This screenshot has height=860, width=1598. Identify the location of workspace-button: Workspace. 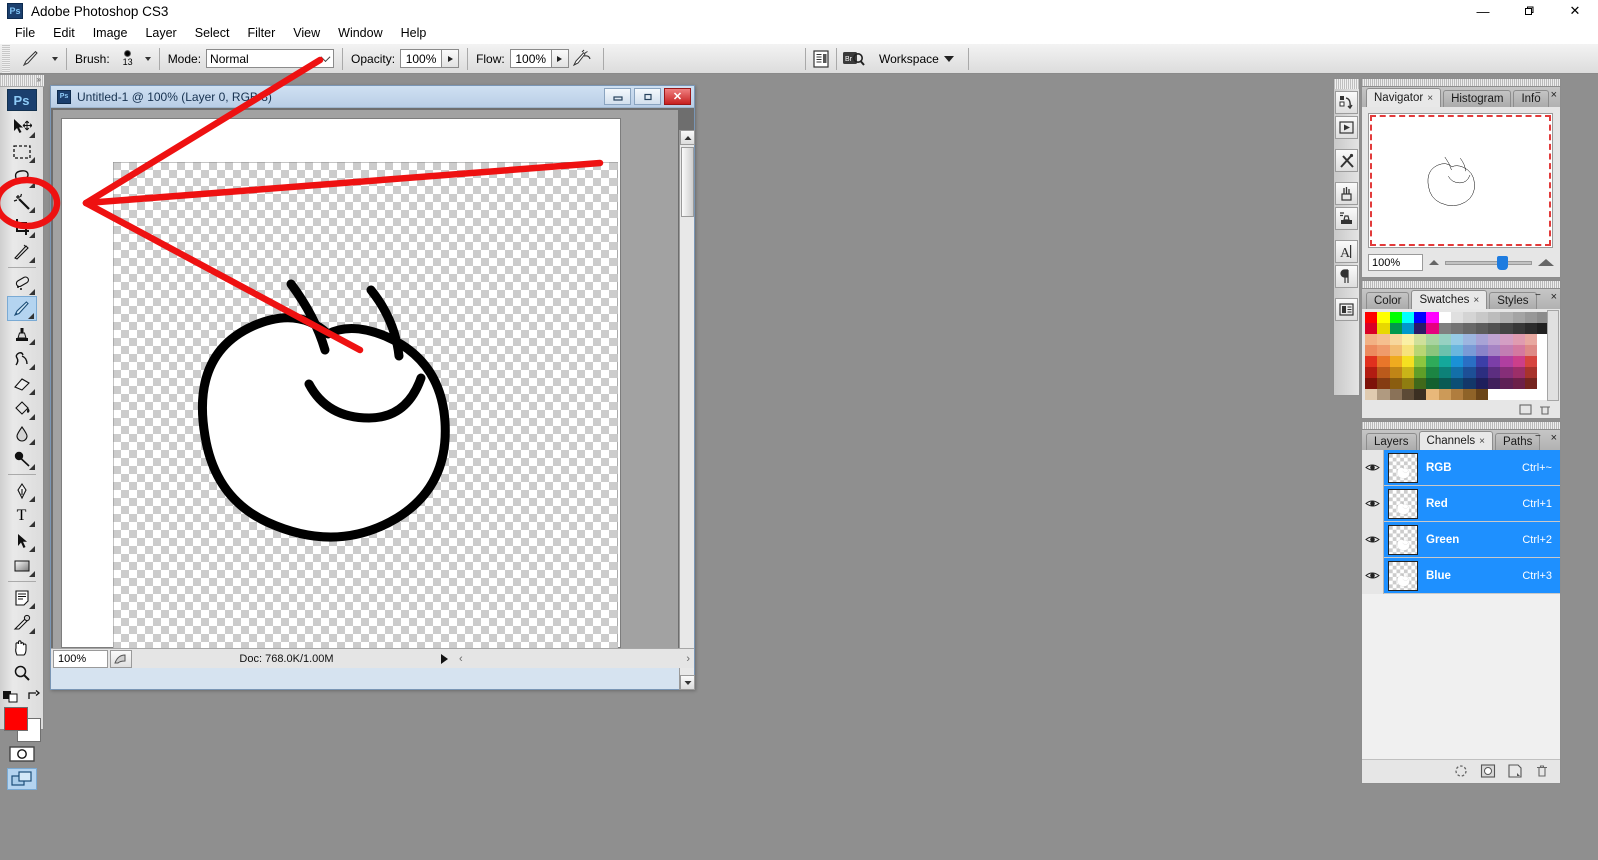
(916, 59).